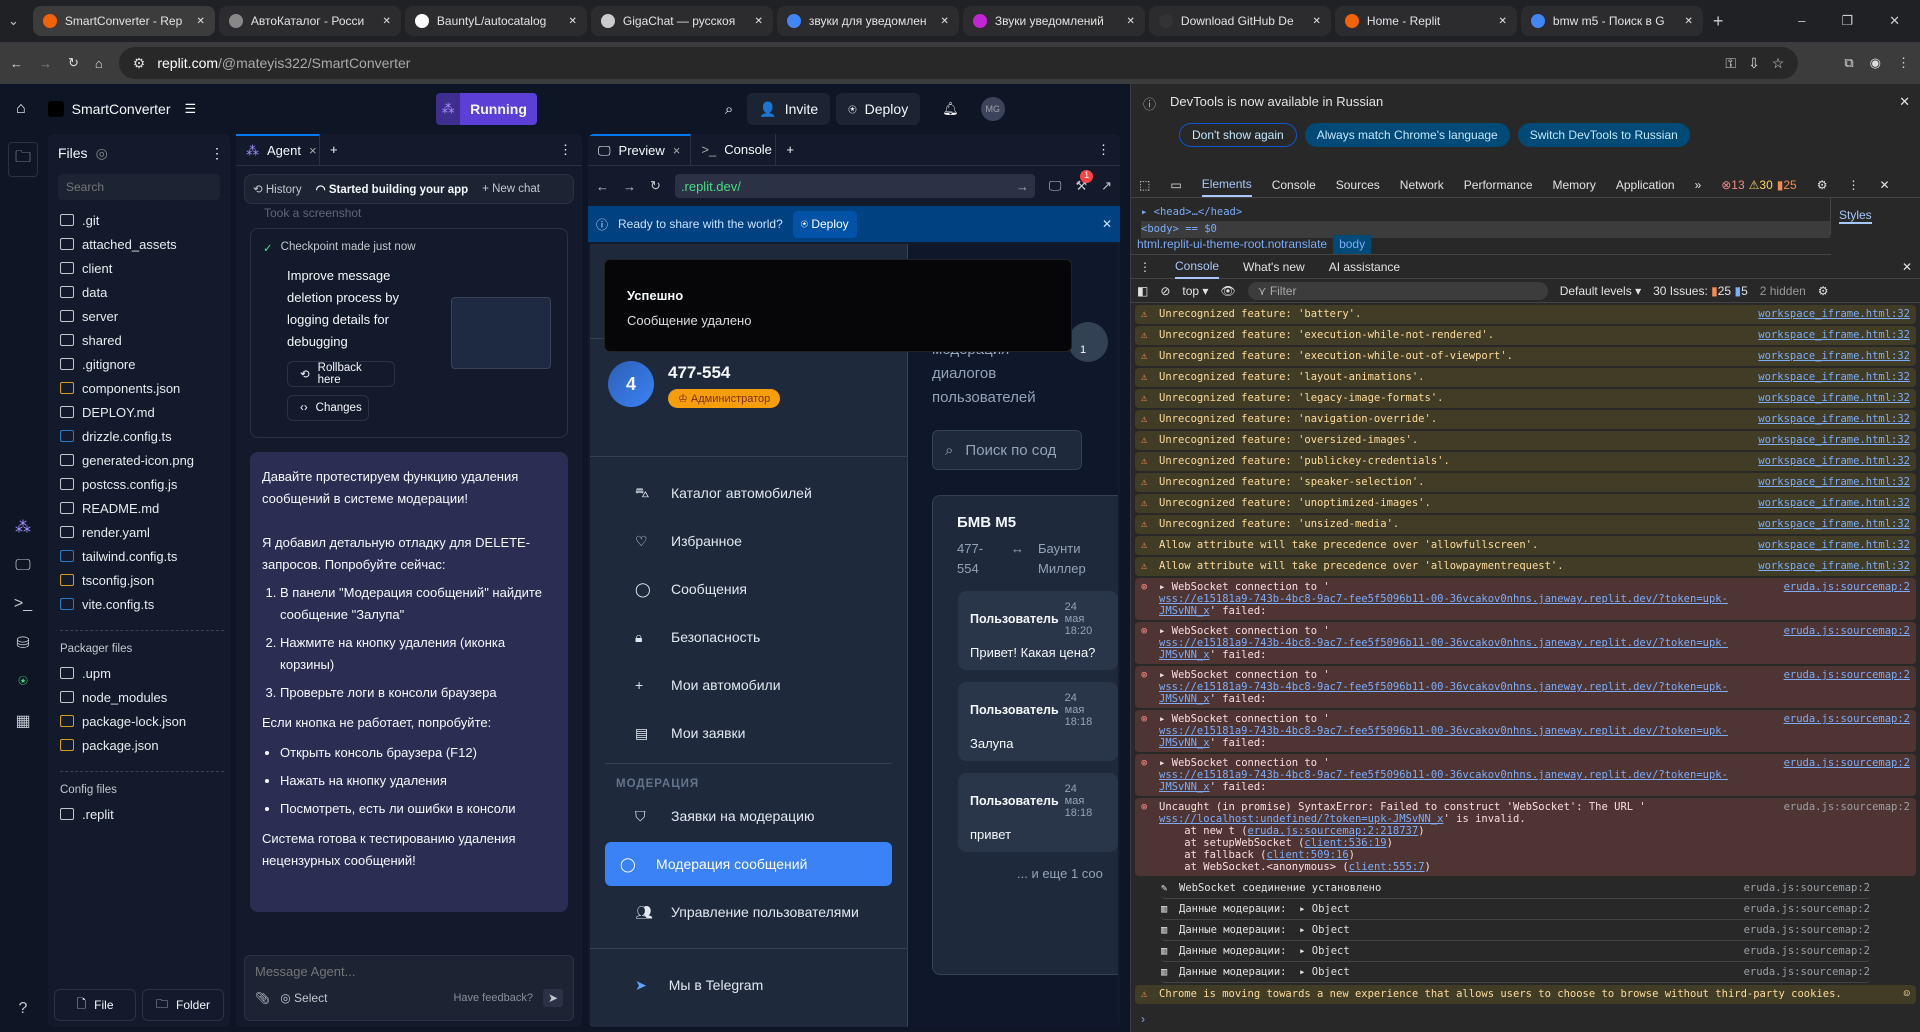  I want to click on deployments-icon: ⍟, so click(23, 682).